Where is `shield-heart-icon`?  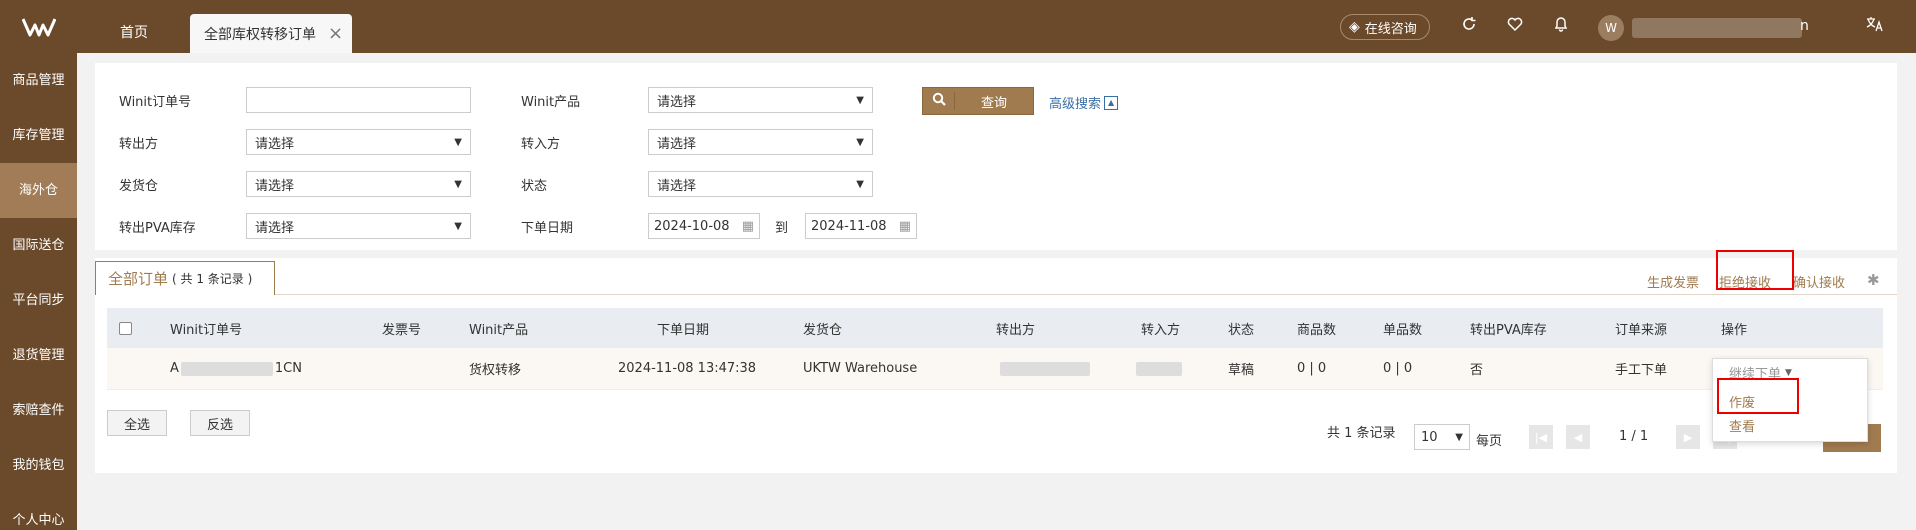
shield-heart-icon is located at coordinates (1515, 26).